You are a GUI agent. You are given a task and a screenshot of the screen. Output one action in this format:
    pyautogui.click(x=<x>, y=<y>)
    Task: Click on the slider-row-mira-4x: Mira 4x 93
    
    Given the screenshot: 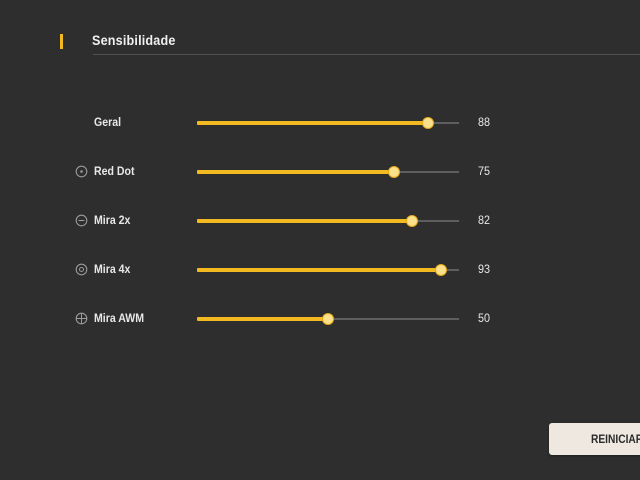 What is the action you would take?
    pyautogui.click(x=320, y=270)
    